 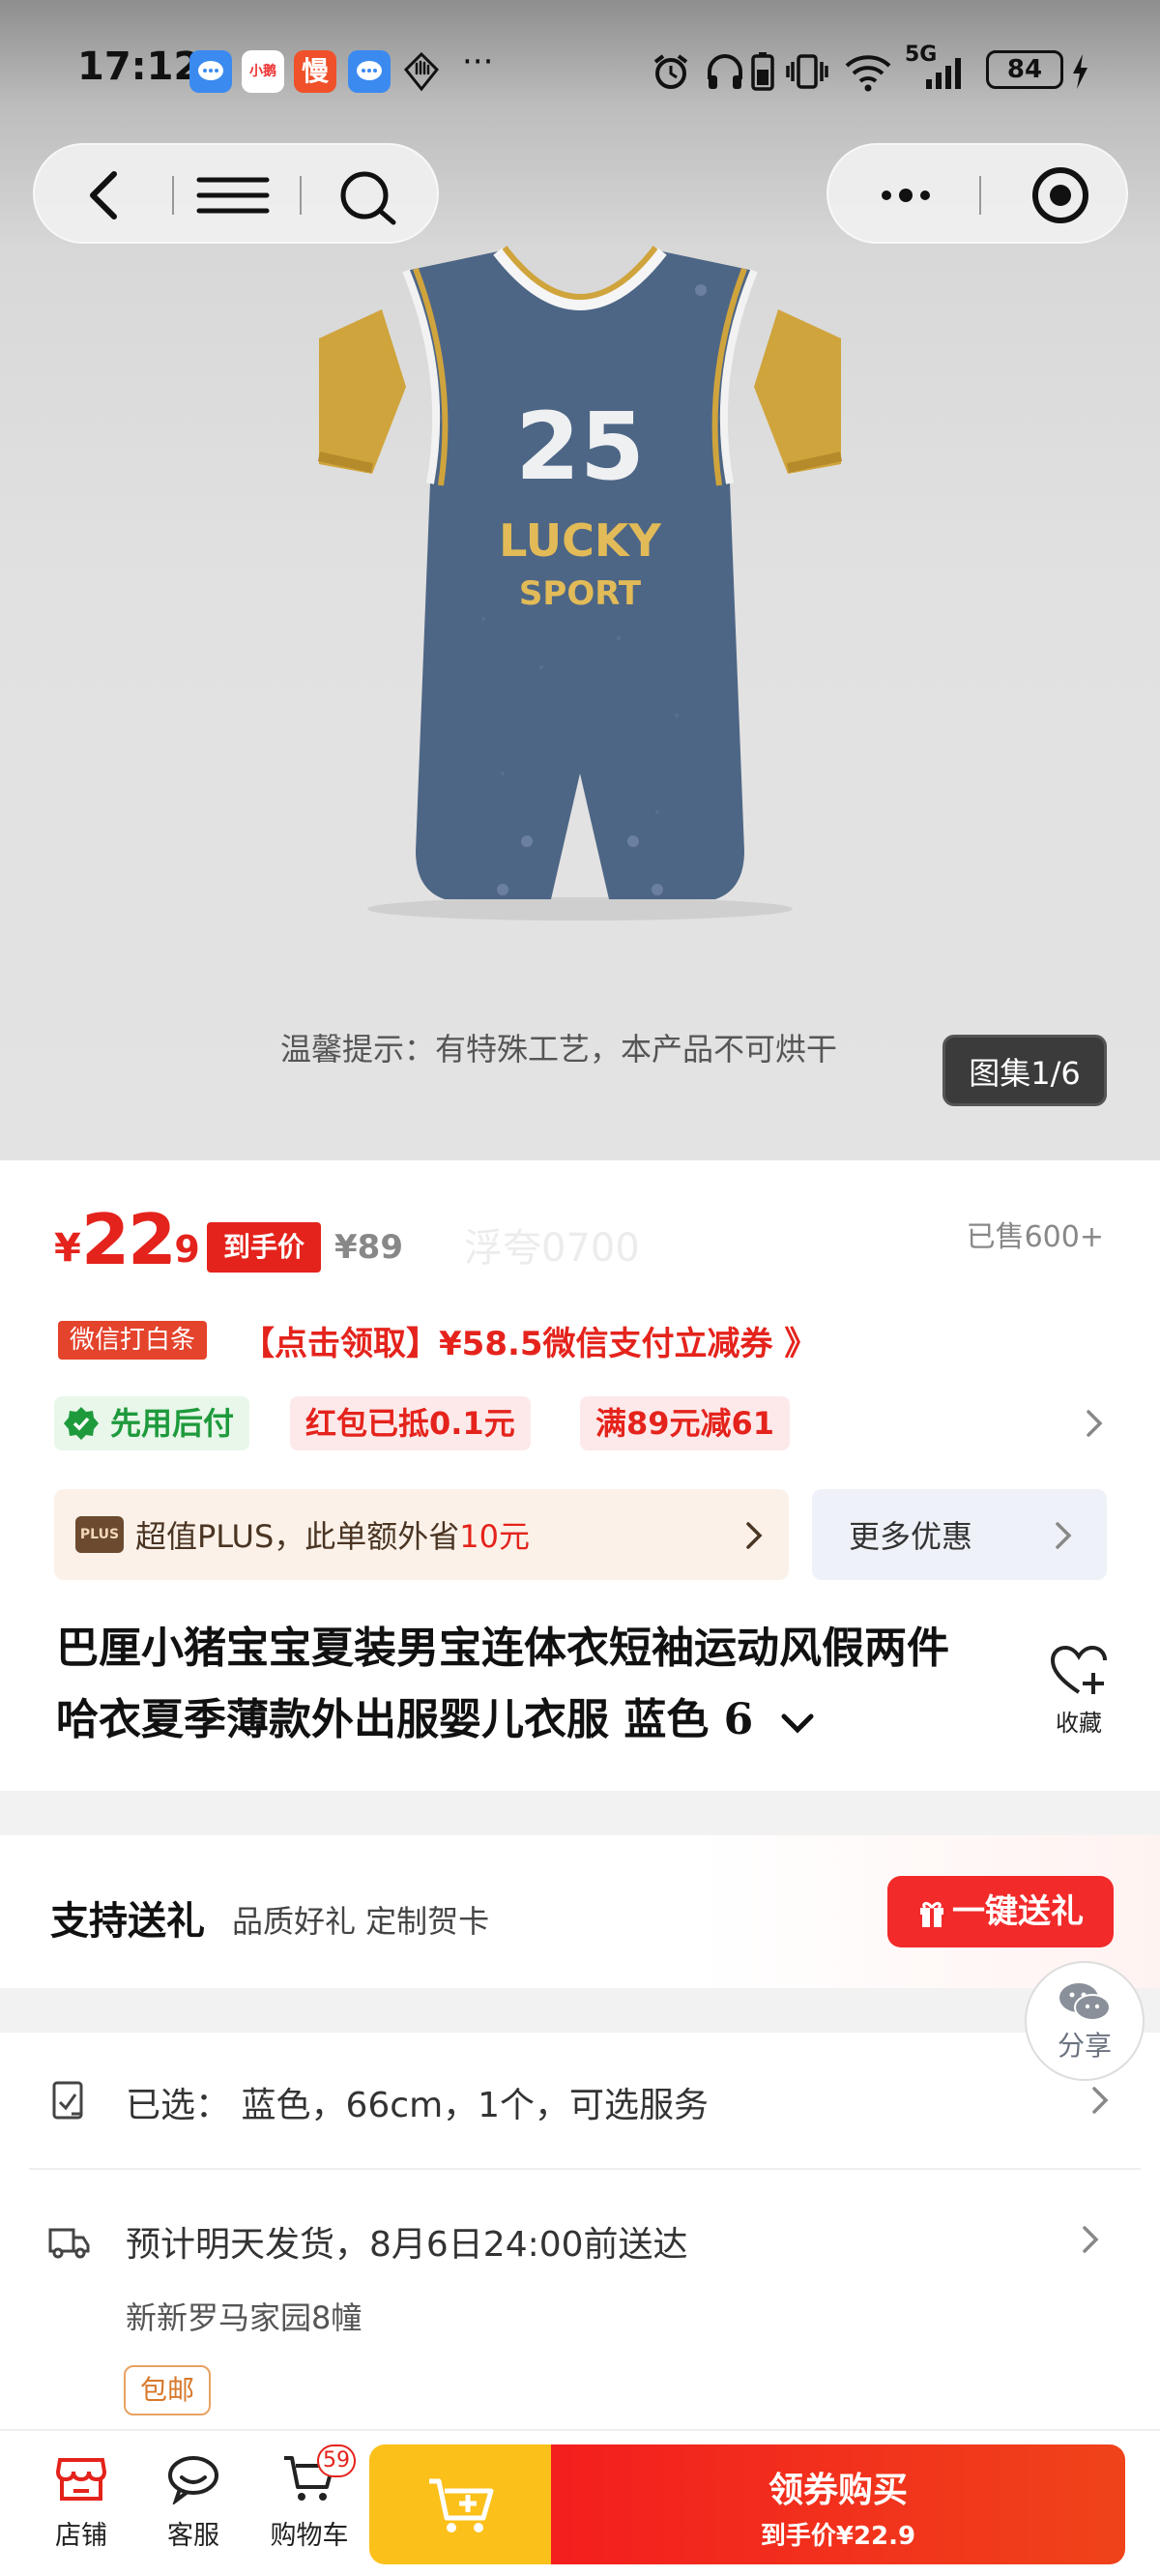 I want to click on menu-icon, so click(x=233, y=195).